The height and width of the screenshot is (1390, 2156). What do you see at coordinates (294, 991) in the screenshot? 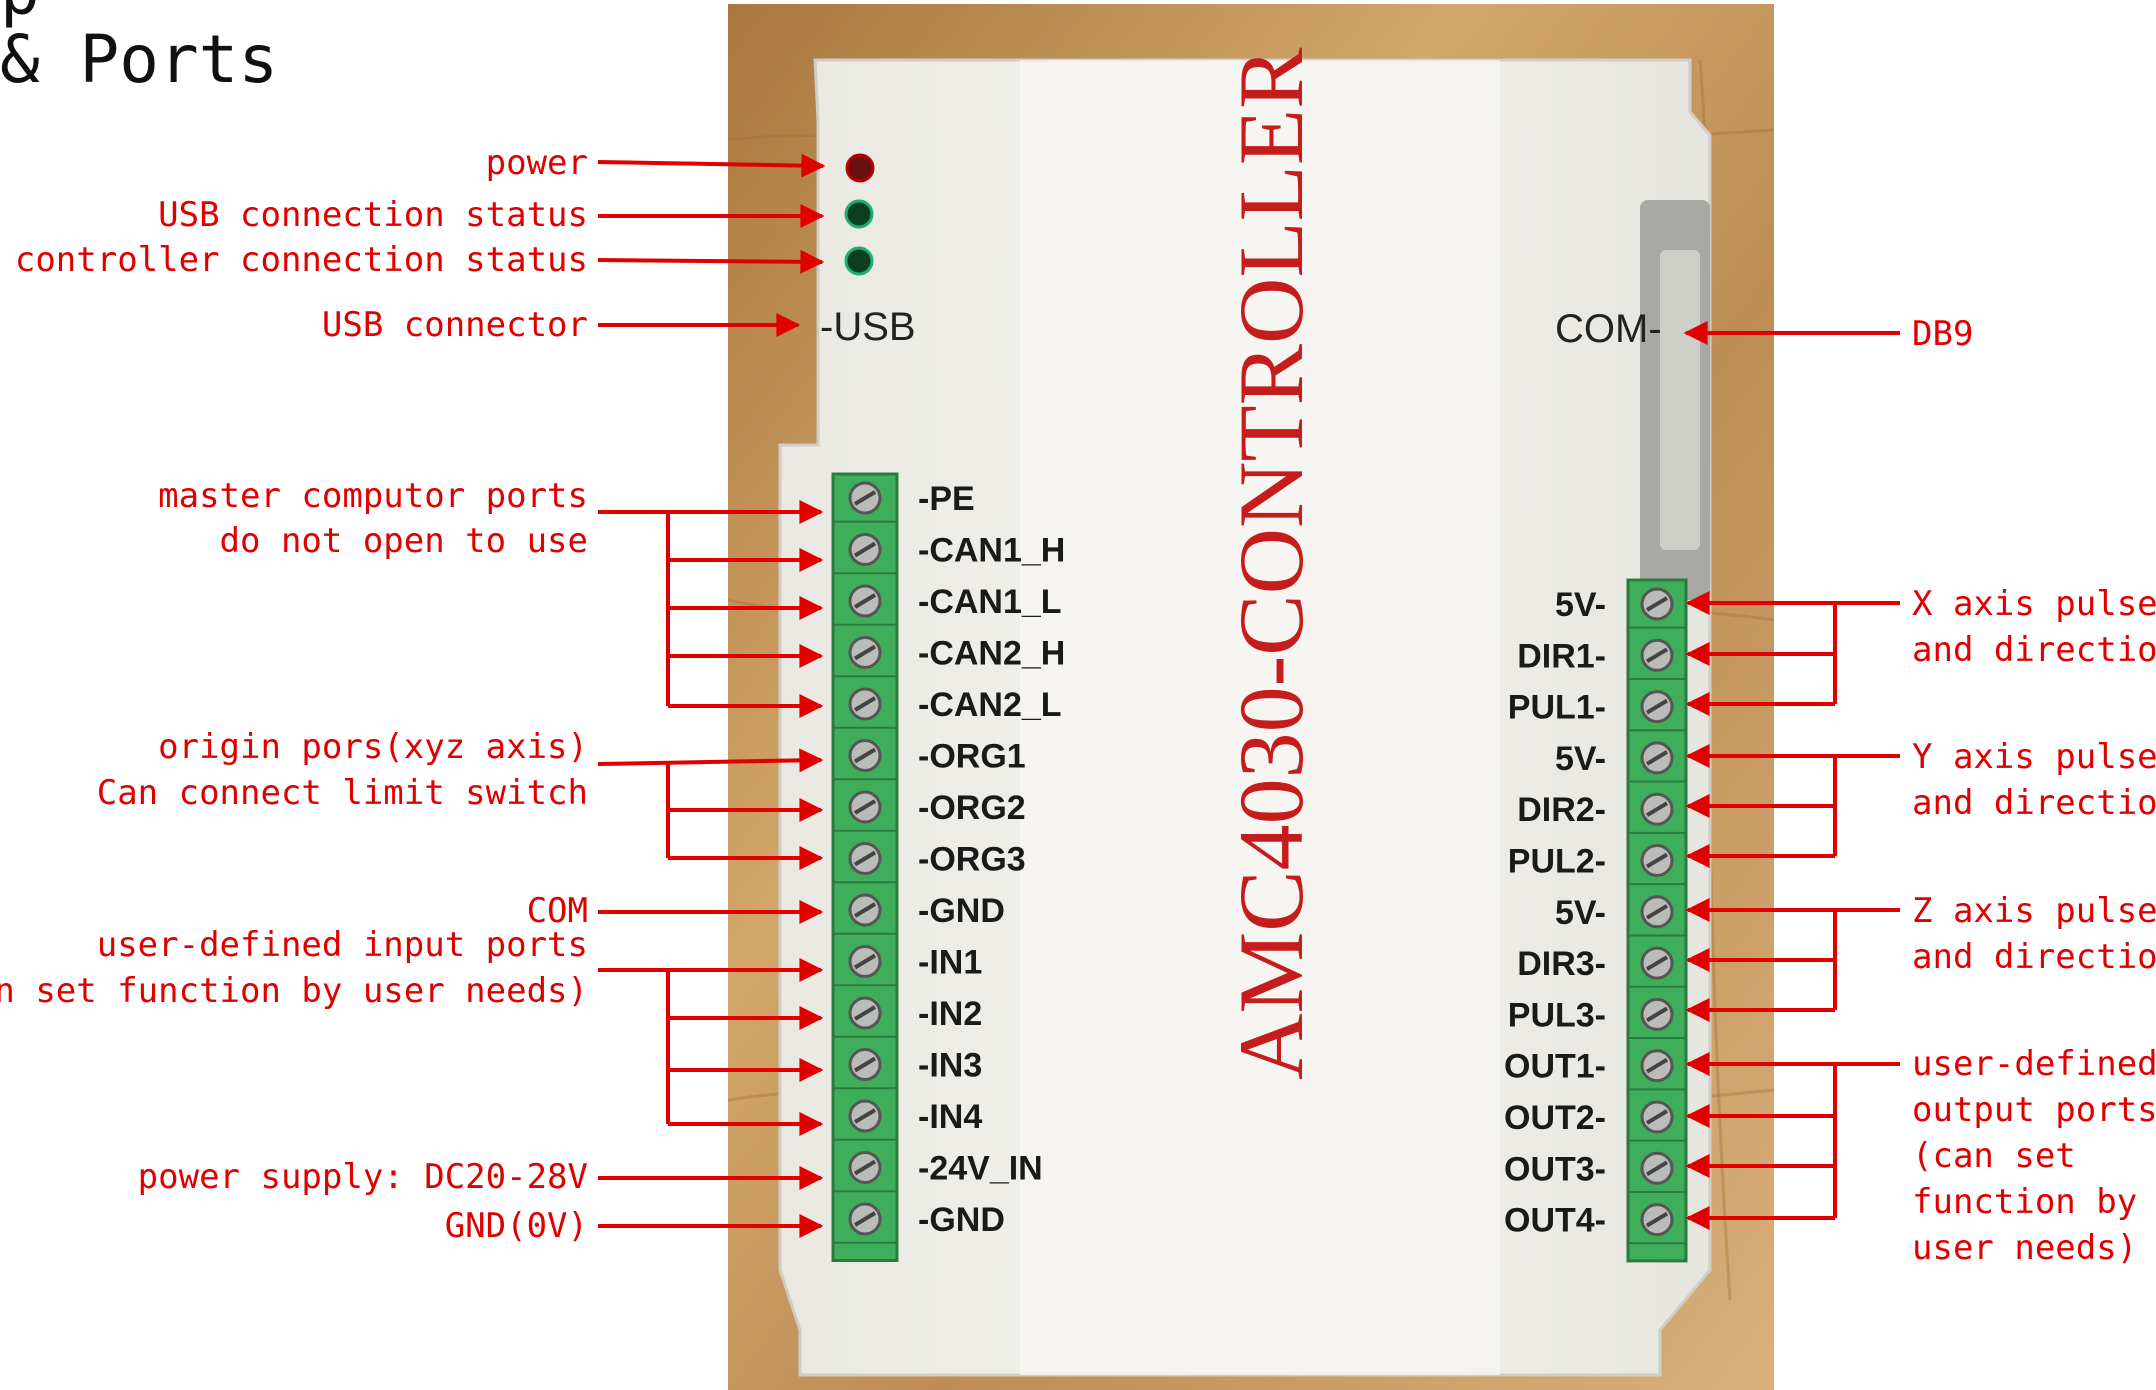
I see `user-input-note: (can set function by user needs)` at bounding box center [294, 991].